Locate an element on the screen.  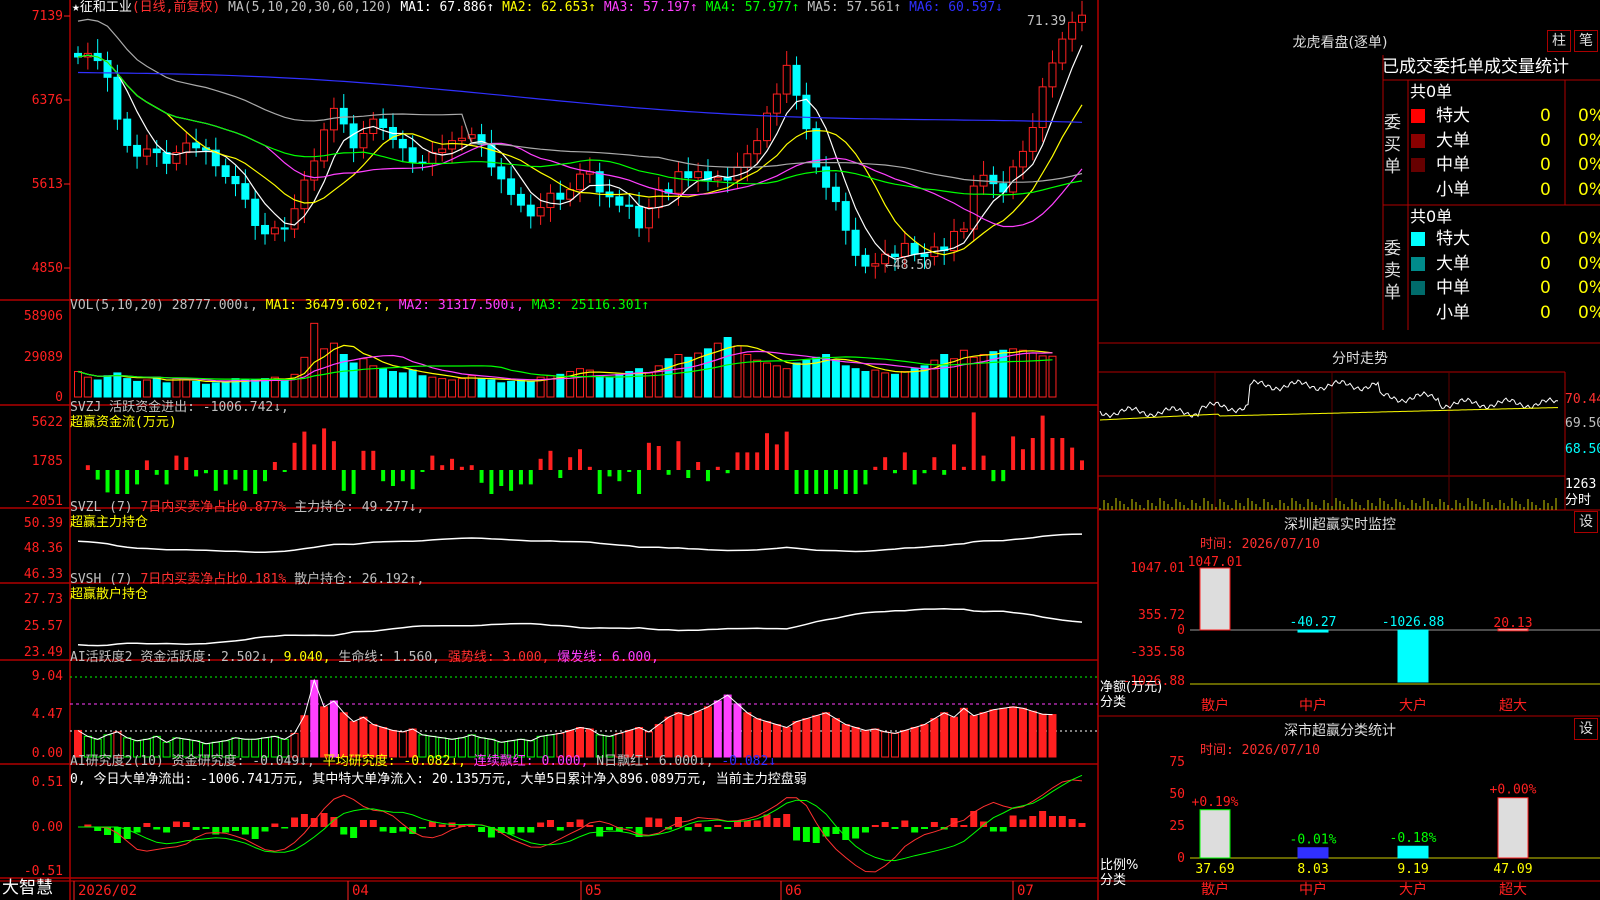
monitor-cat-1: 中户 is located at coordinates (1313, 705).